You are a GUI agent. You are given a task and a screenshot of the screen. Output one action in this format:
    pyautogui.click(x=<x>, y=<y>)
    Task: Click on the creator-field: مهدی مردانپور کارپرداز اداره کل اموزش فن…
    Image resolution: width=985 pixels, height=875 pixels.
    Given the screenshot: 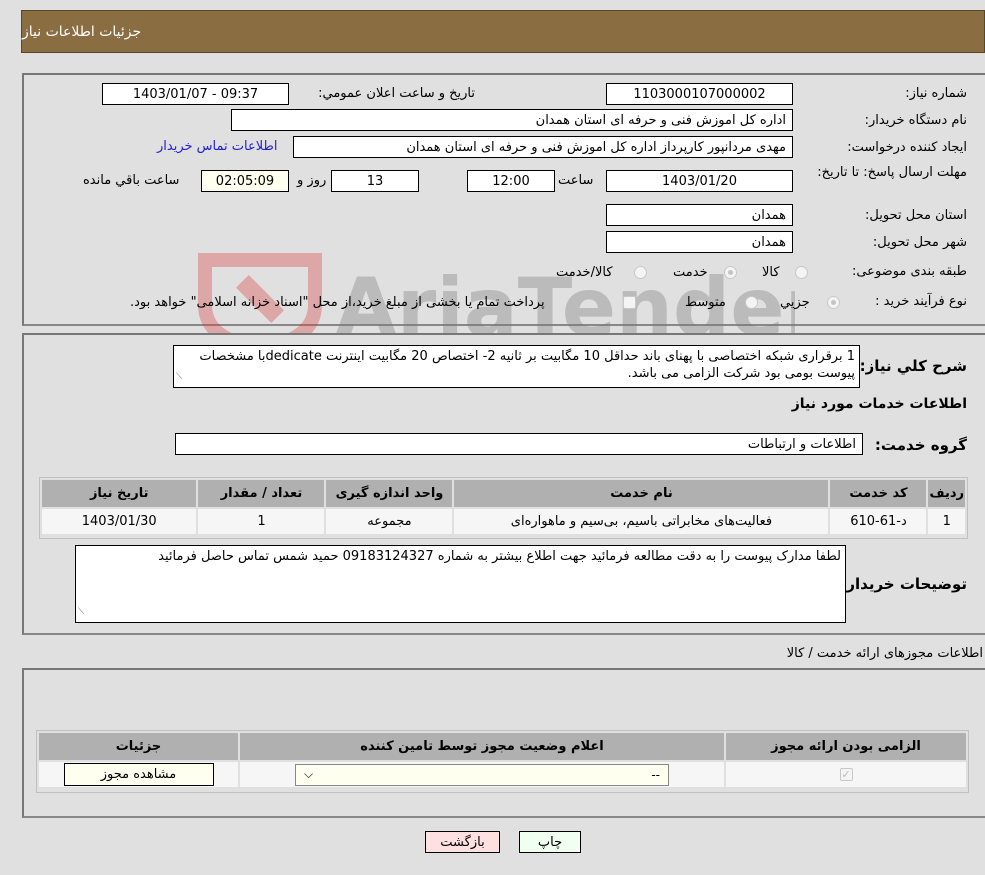 What is the action you would take?
    pyautogui.click(x=543, y=147)
    